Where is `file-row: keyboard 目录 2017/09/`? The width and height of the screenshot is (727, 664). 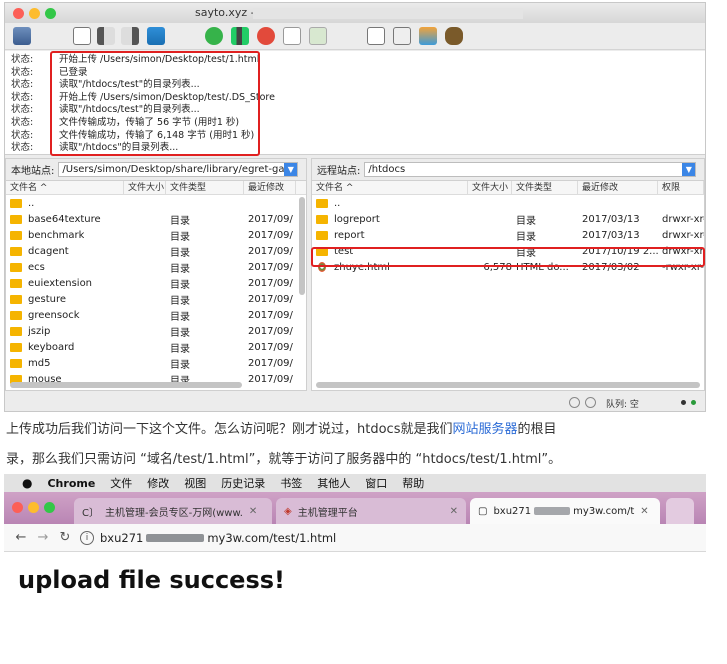
file-row: keyboard 目录 2017/09/ is located at coordinates (156, 347).